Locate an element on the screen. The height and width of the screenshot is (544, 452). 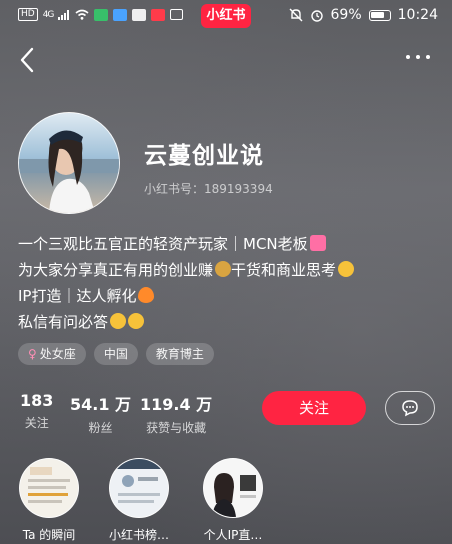
bio-line-1: 一个三观比五官正的轻资产玩家｜MCN老板 is located at coordinates (172, 244).